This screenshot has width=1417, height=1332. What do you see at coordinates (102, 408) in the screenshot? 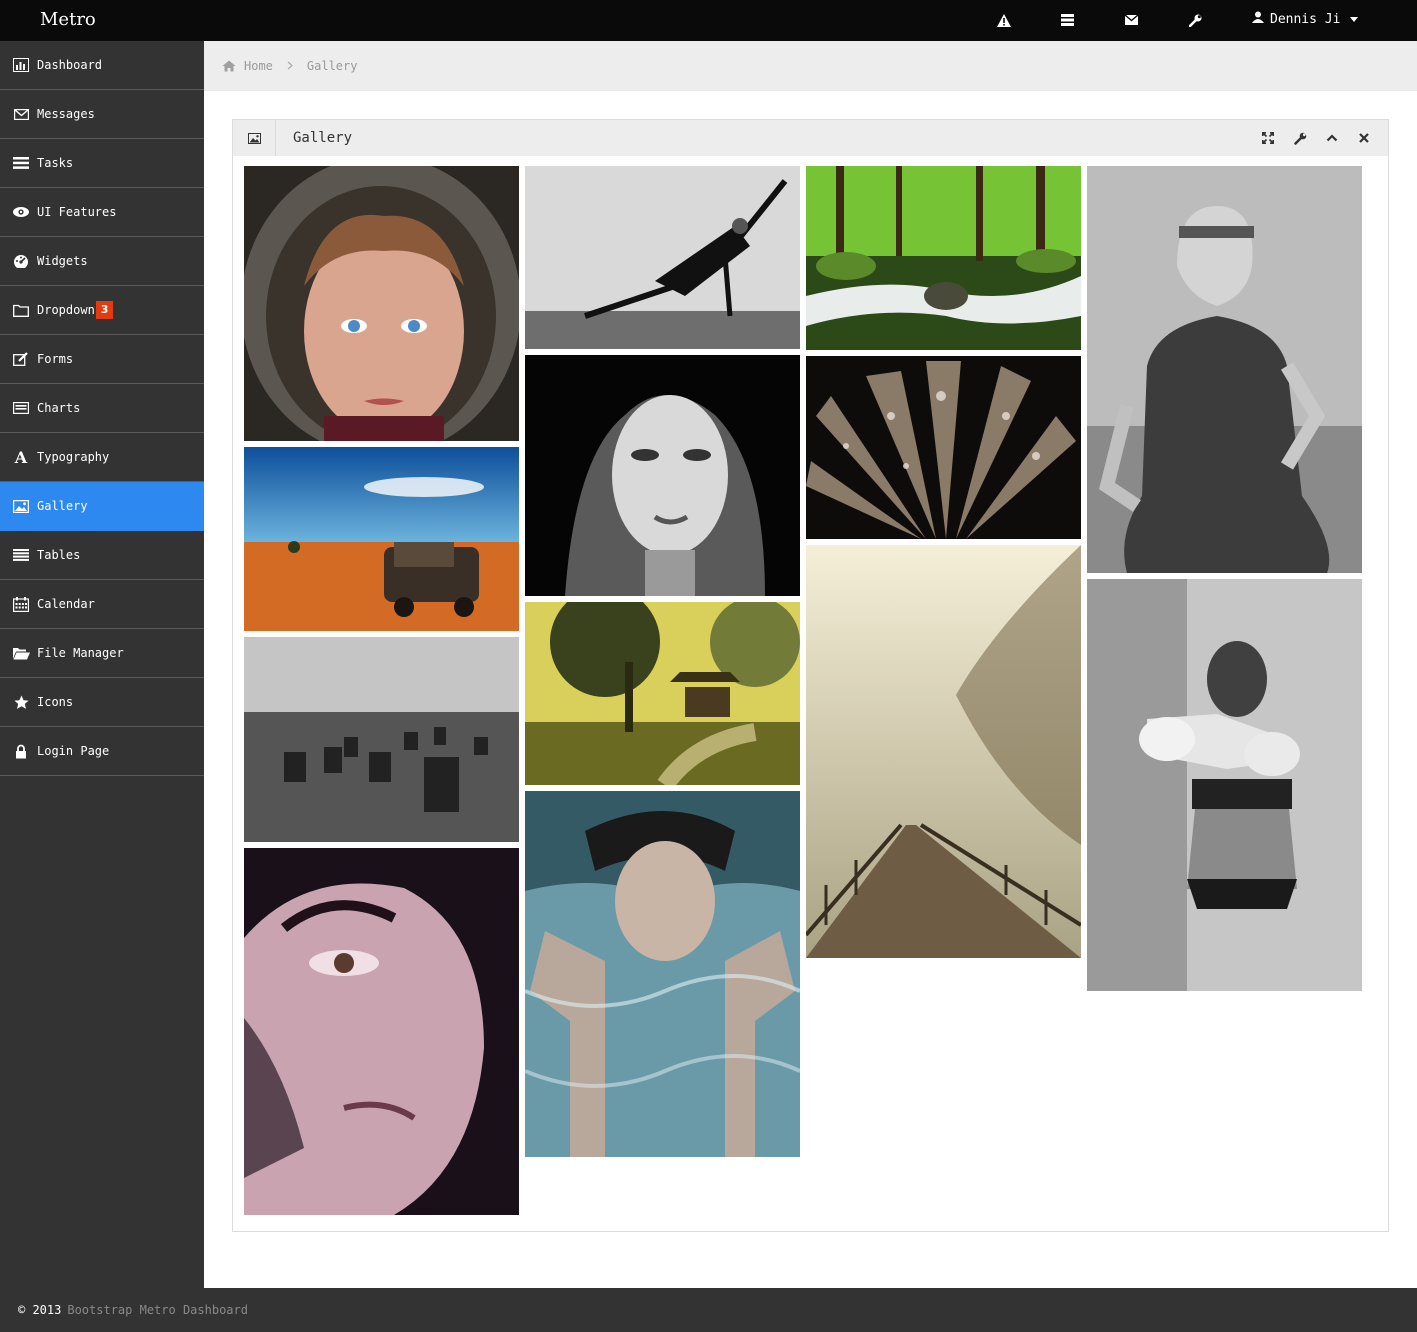
I see `sidebar-item-charts: Charts` at bounding box center [102, 408].